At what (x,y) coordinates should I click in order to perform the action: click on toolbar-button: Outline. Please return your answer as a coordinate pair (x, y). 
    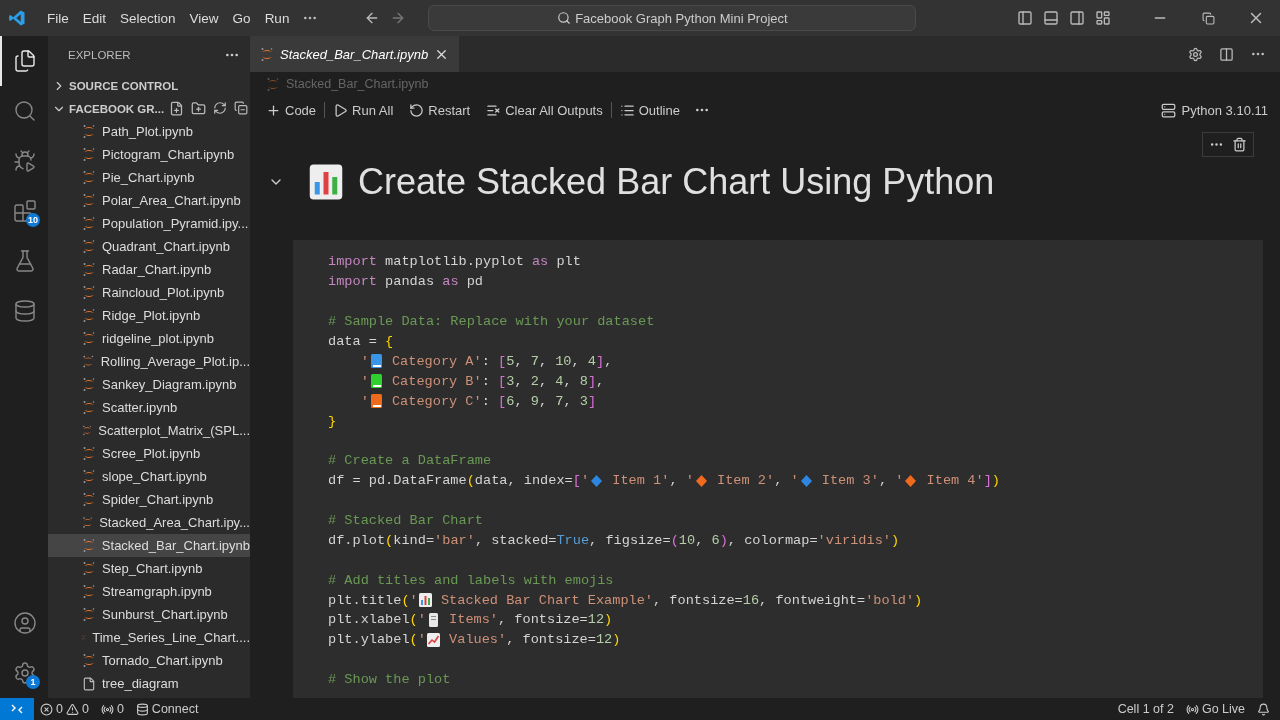
    Looking at the image, I should click on (649, 110).